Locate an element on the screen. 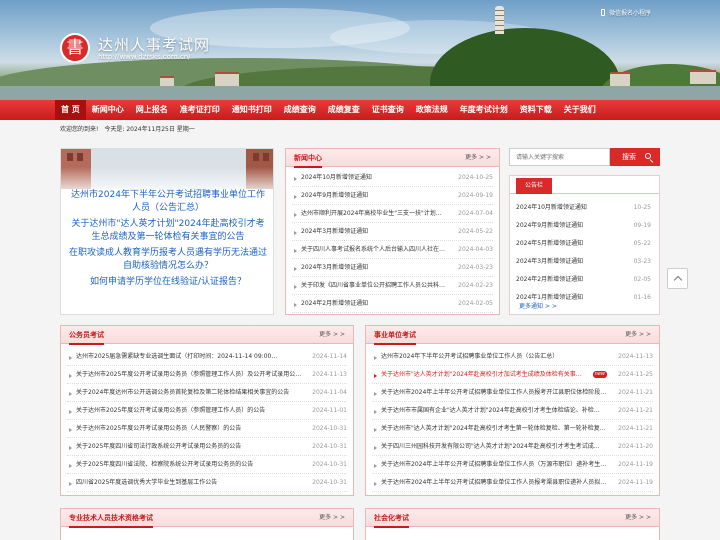  item-date: 2024-02-05 is located at coordinates (475, 303).